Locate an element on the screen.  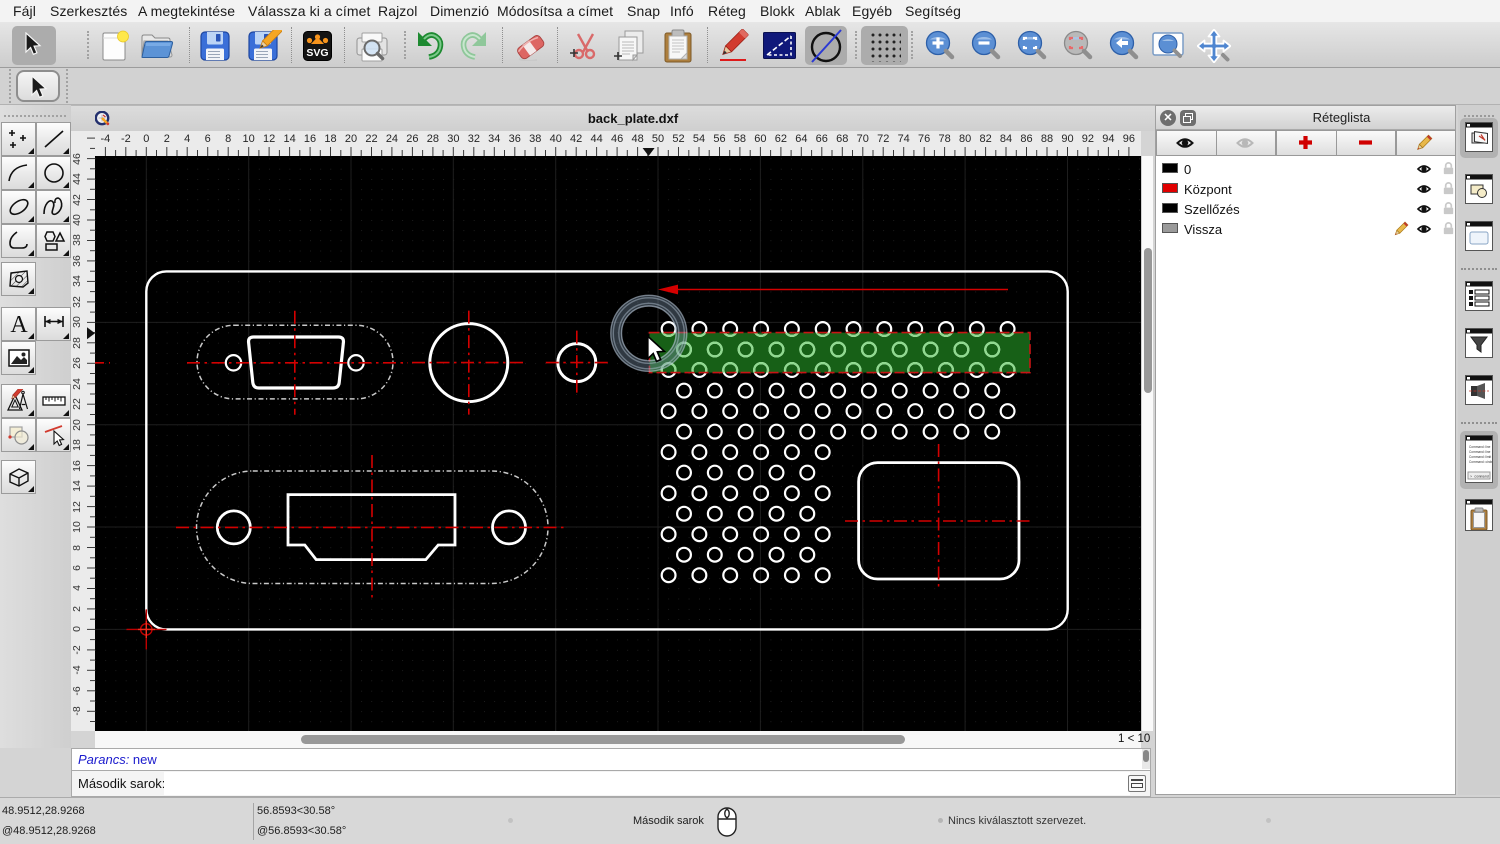
svg-text: Command: circle is located at coordinates (1480, 462).